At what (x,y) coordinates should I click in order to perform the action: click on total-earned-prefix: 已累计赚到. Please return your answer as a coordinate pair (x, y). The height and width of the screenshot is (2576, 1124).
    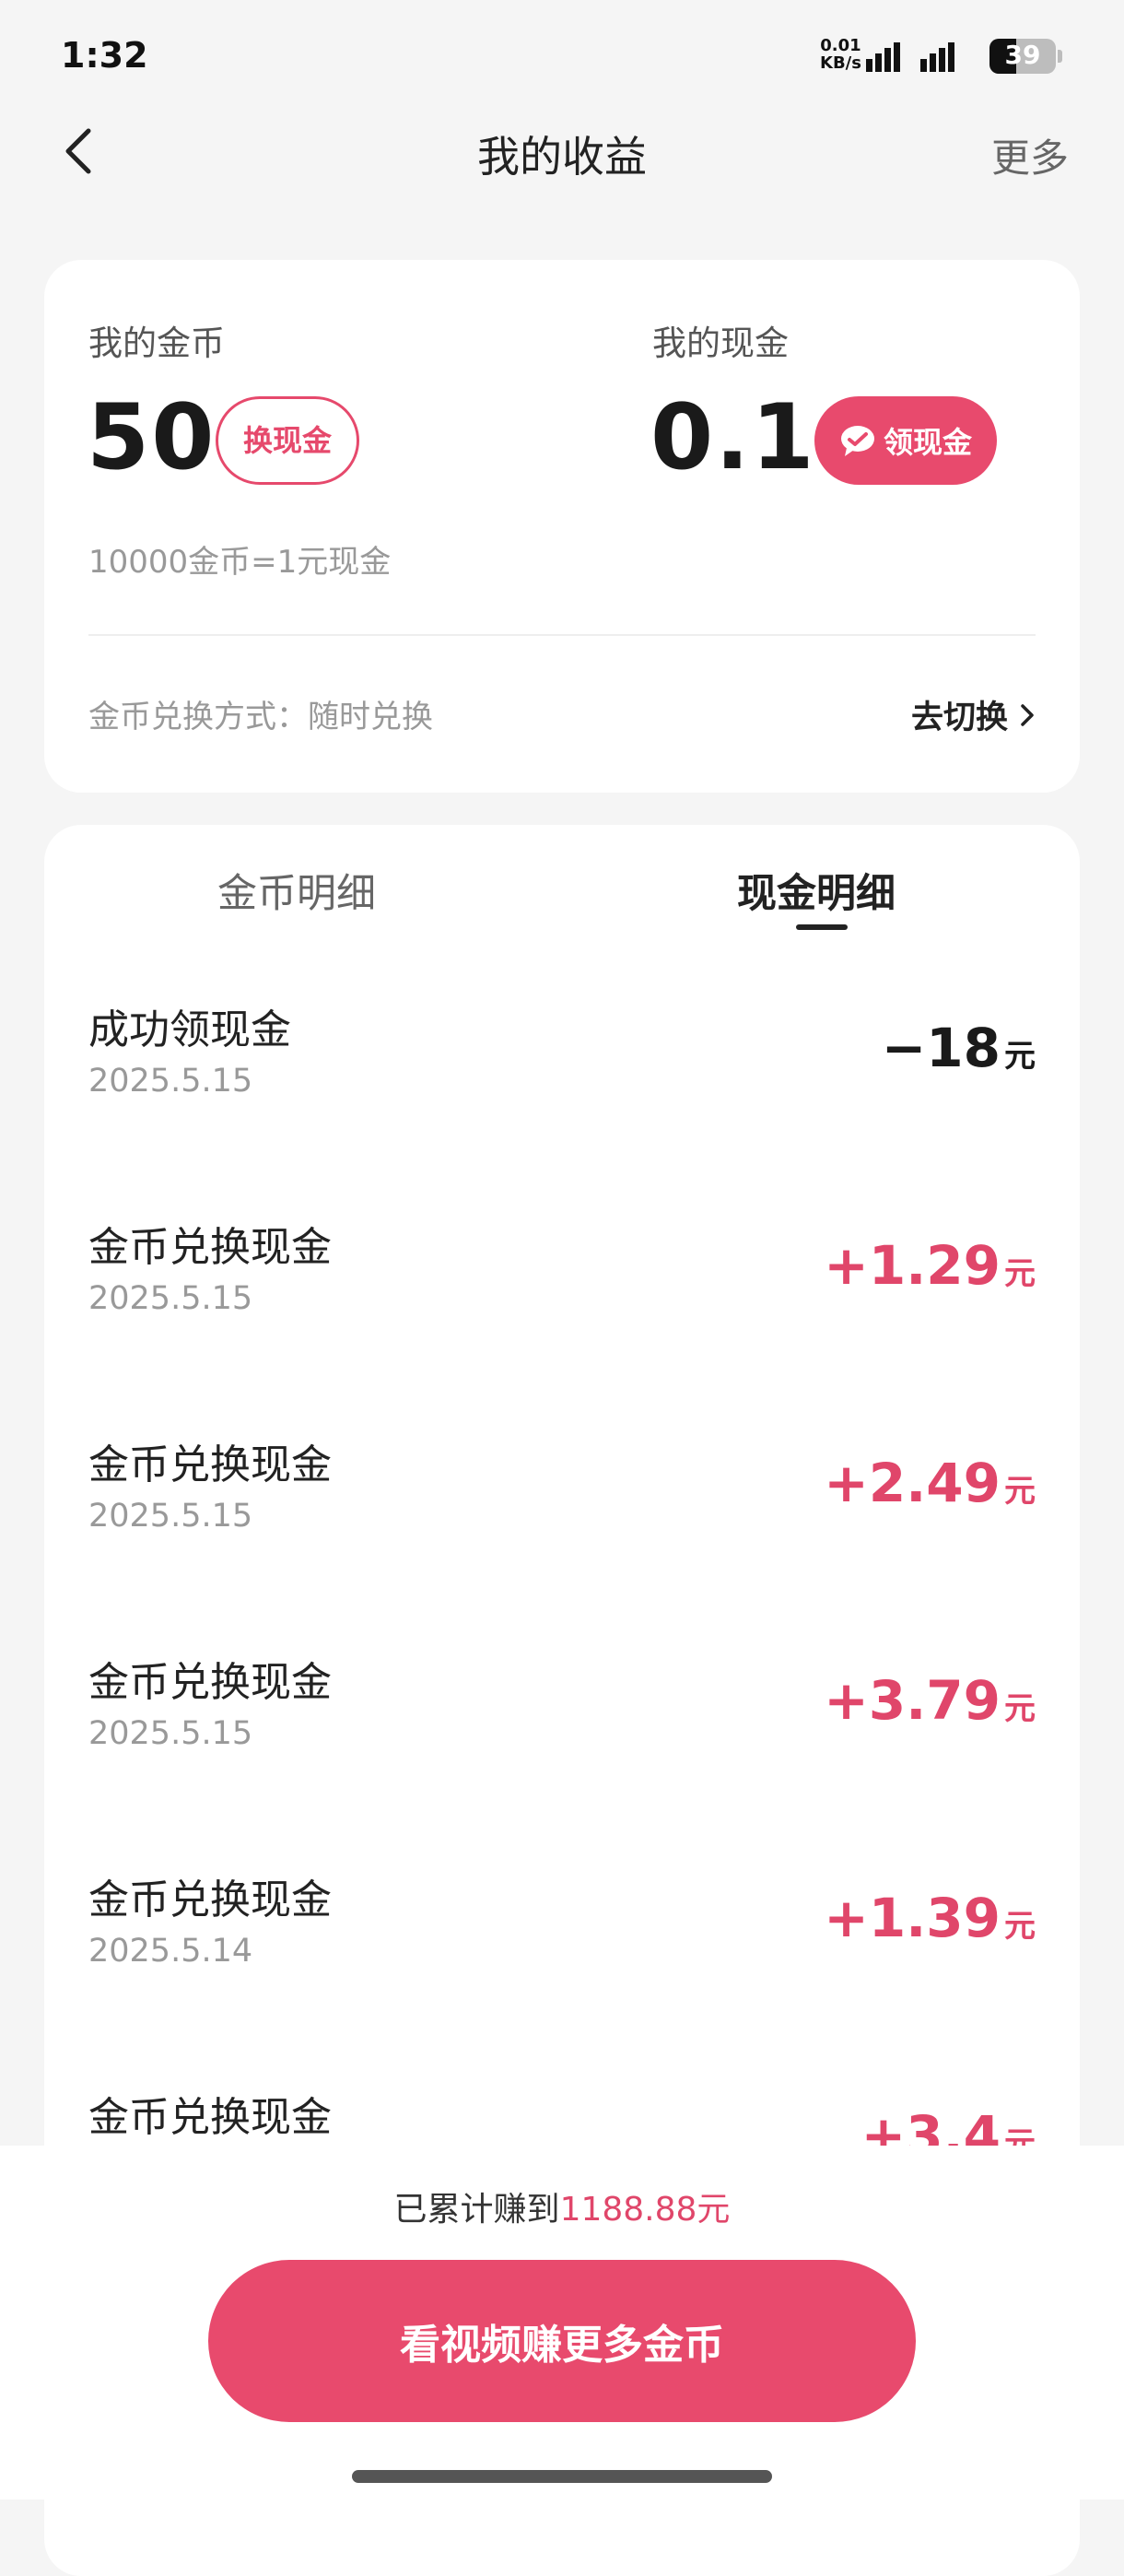
    Looking at the image, I should click on (476, 2210).